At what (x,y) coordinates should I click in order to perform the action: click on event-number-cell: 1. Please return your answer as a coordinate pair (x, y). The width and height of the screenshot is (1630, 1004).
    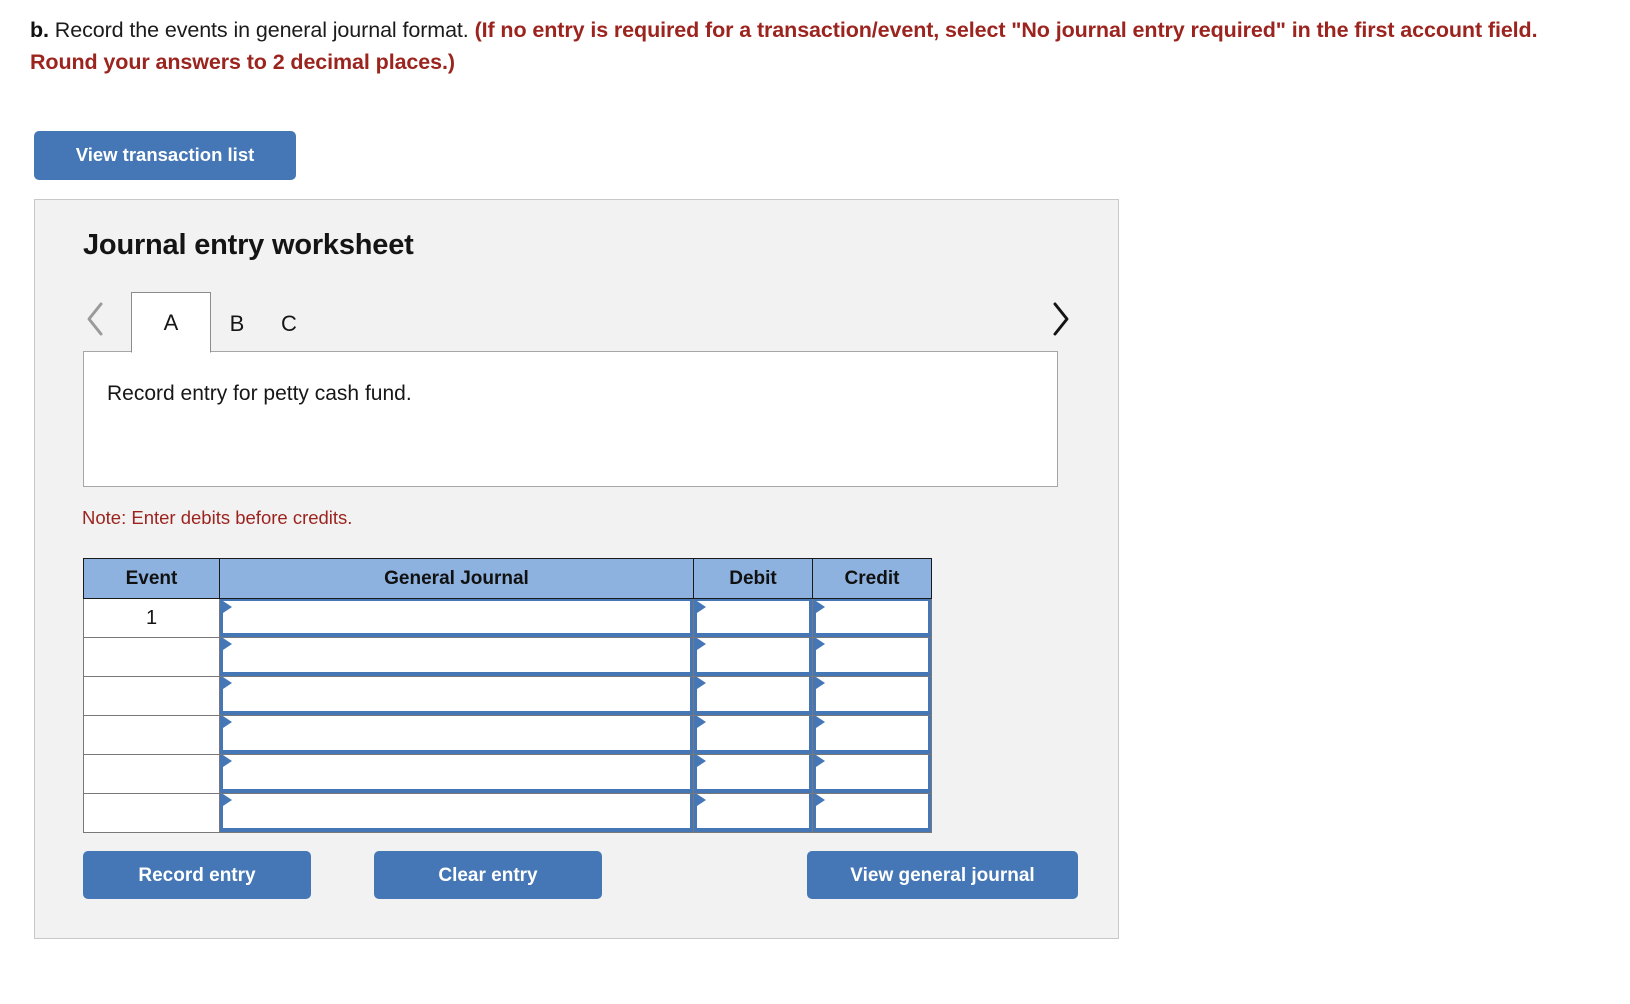
    Looking at the image, I should click on (151, 618).